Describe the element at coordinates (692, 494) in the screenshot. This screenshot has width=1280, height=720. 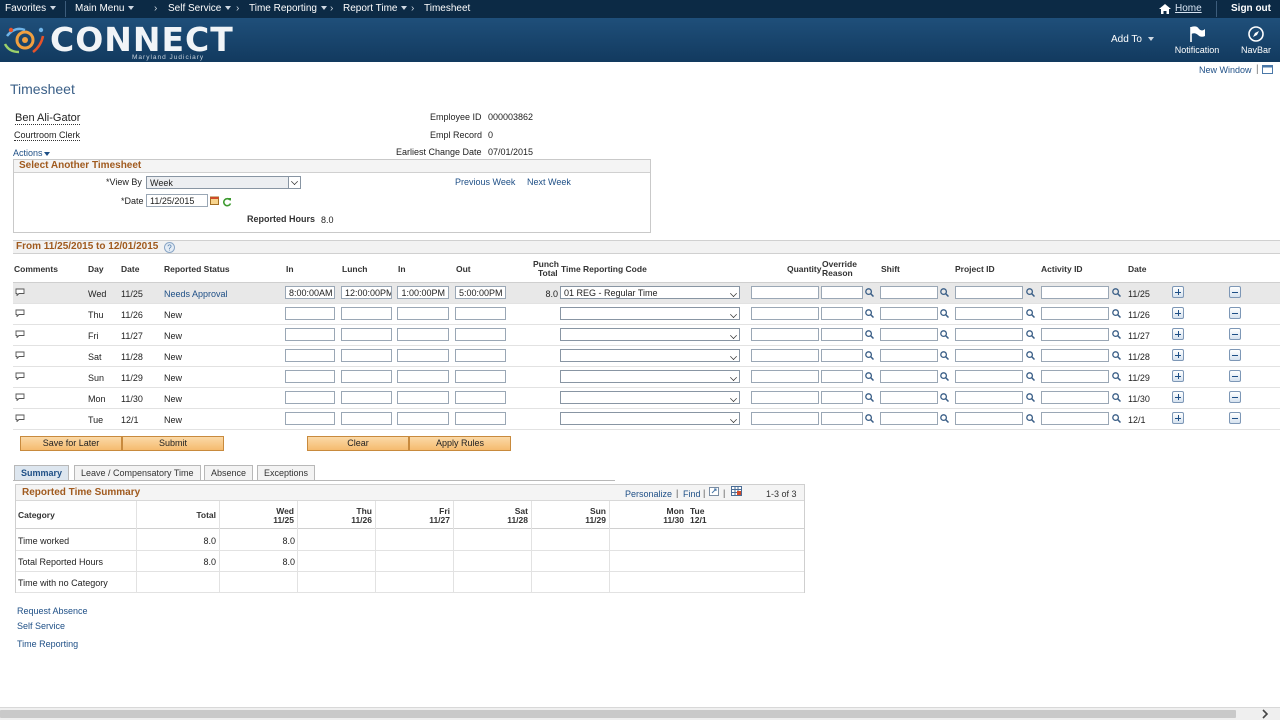
I see `find-link: Find` at that location.